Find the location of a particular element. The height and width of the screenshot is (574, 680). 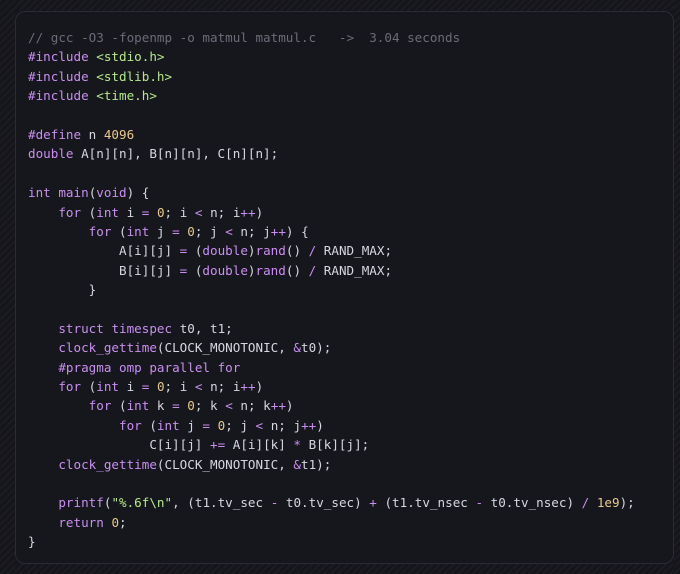

code-line: double A[n][n], B[n][n], C[n][n]; is located at coordinates (331, 153).